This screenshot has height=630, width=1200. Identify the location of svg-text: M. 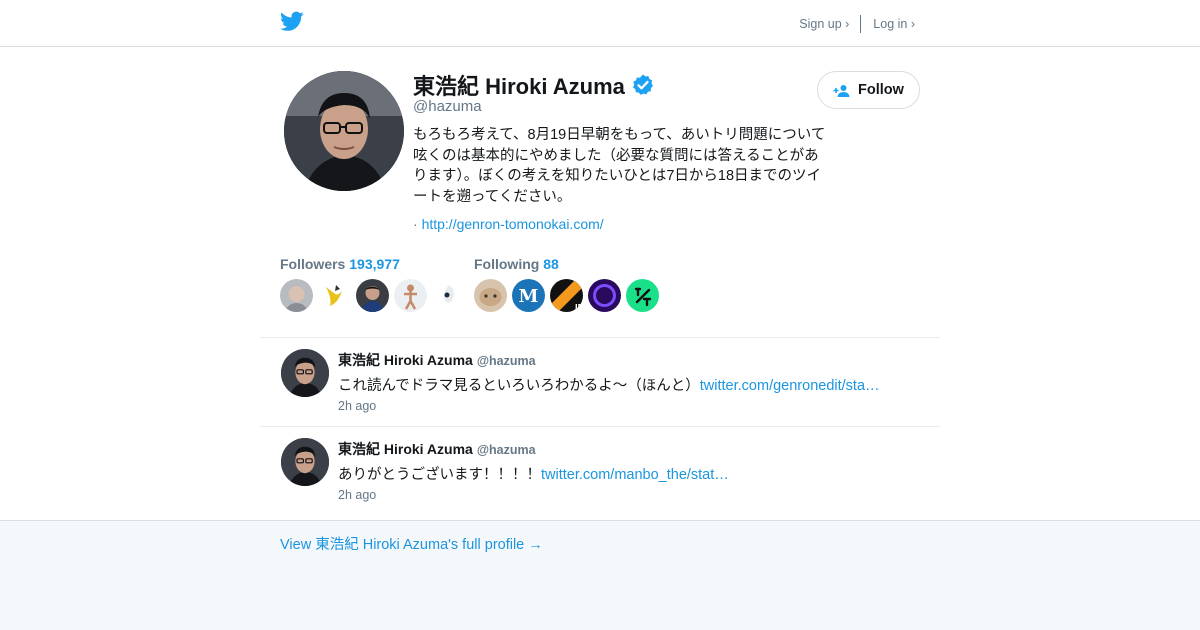
(529, 296).